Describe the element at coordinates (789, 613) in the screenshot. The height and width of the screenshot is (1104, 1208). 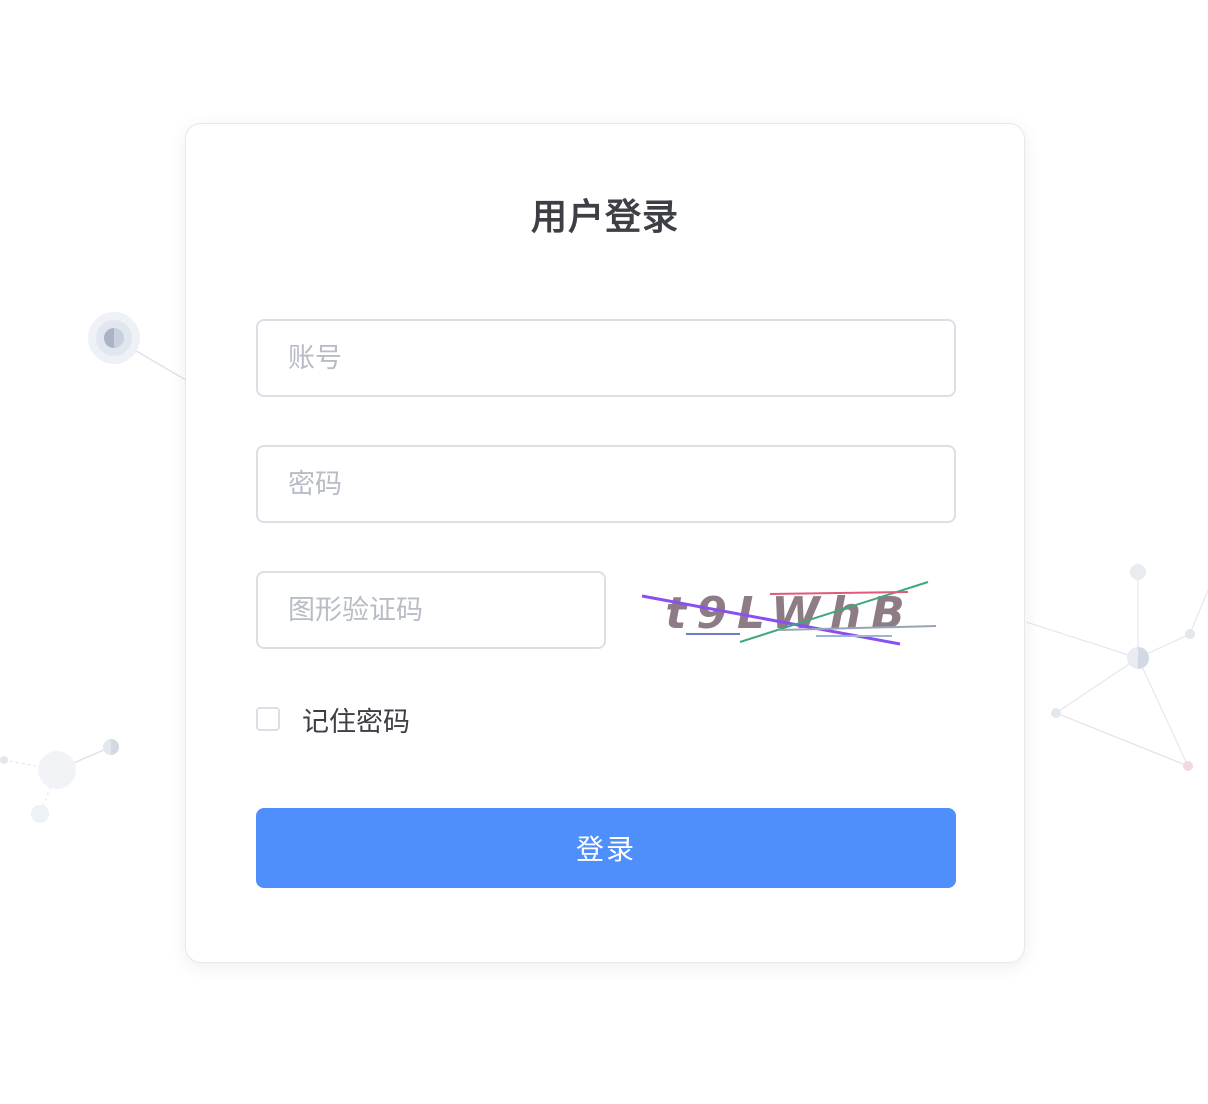
I see `captcha-code-text: t9LWhB` at that location.